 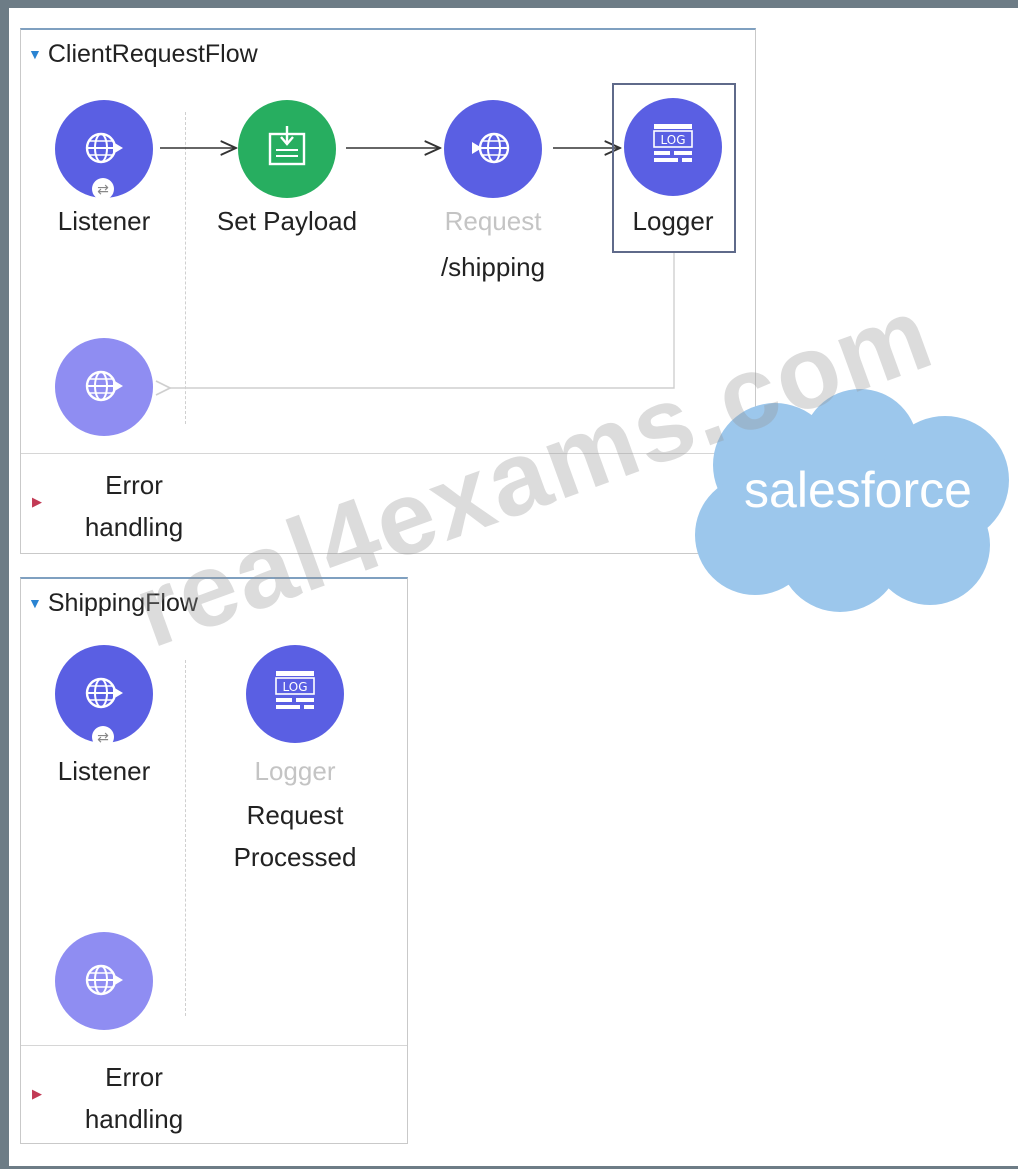 I want to click on error-label: handling, so click(x=134, y=1119).